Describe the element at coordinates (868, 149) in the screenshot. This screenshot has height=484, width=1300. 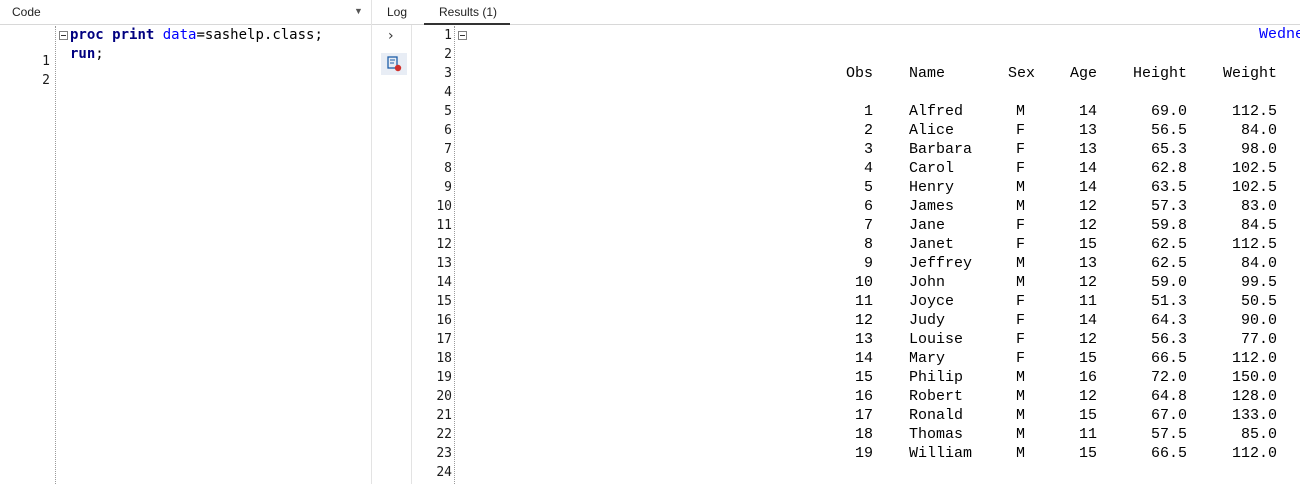
I see `table-cell: 3` at that location.